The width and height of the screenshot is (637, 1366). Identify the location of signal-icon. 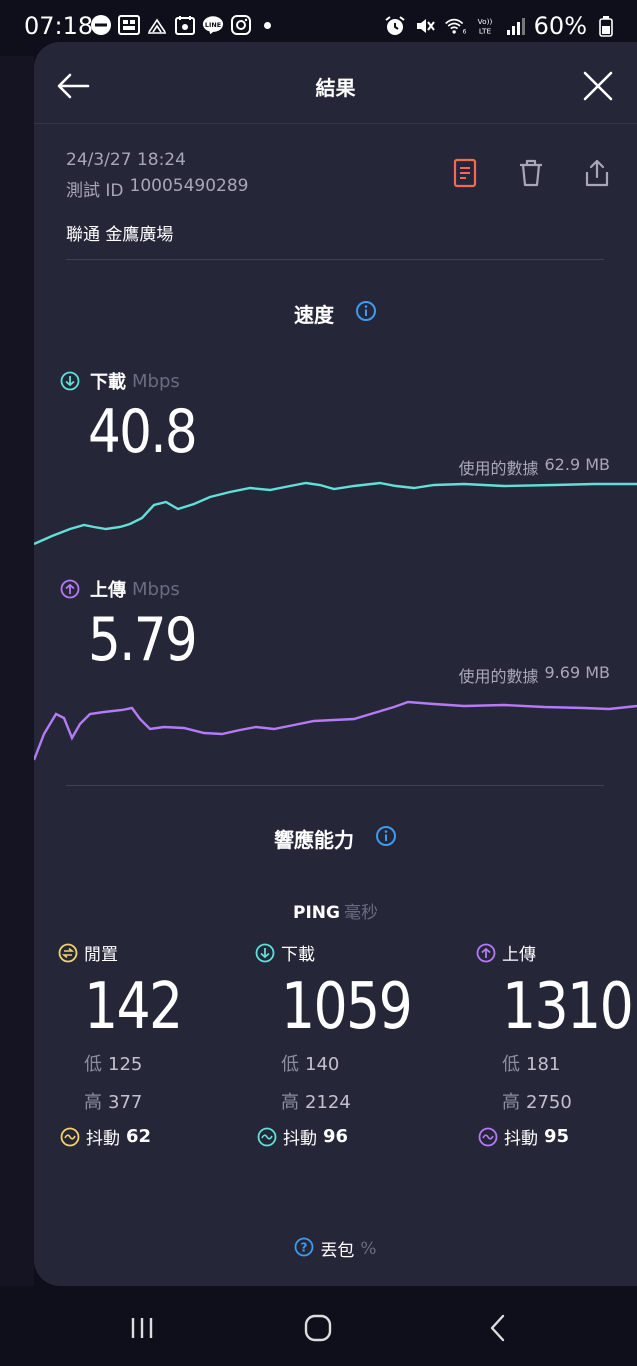
(515, 26).